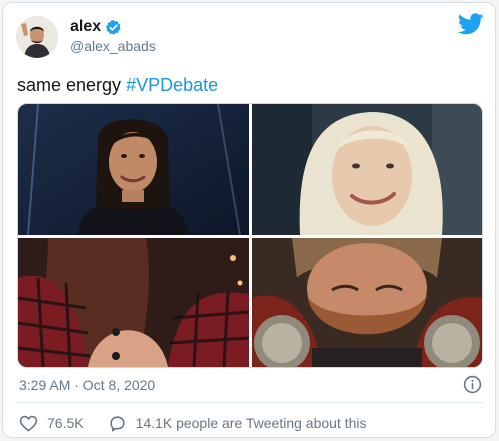 Image resolution: width=499 pixels, height=441 pixels. What do you see at coordinates (472, 384) in the screenshot?
I see `info-icon` at bounding box center [472, 384].